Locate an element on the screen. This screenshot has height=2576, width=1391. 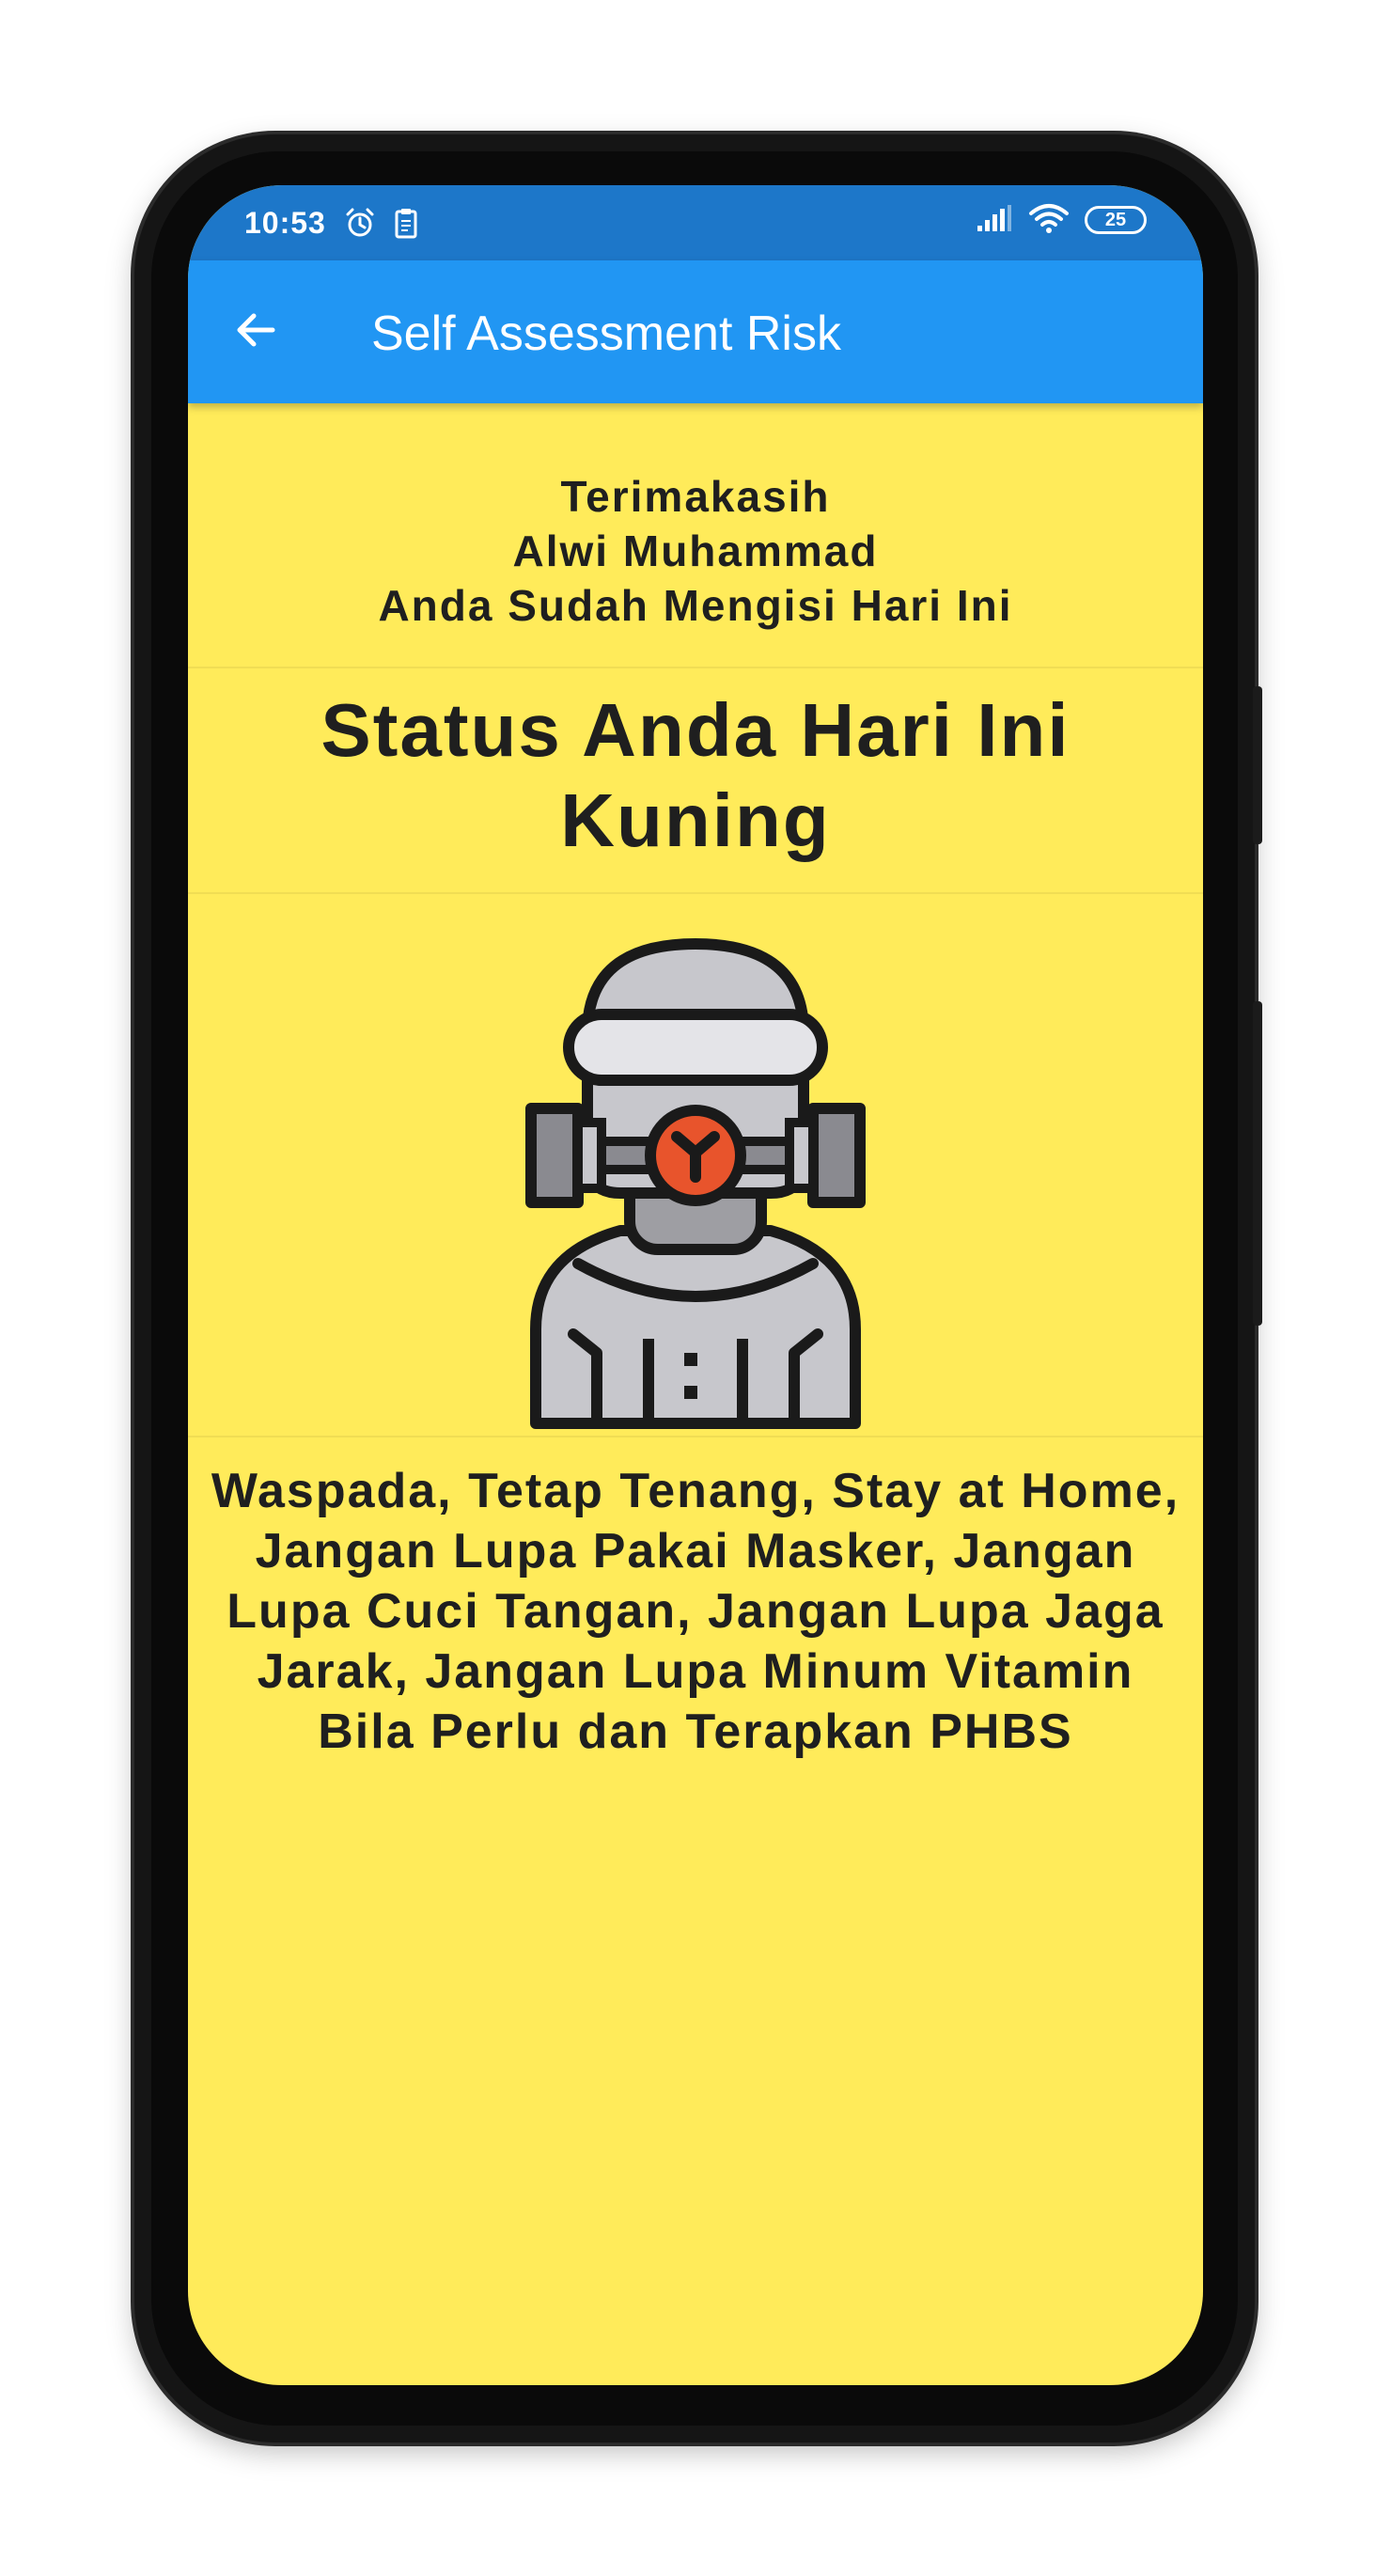
wifi-icon is located at coordinates (1049, 220).